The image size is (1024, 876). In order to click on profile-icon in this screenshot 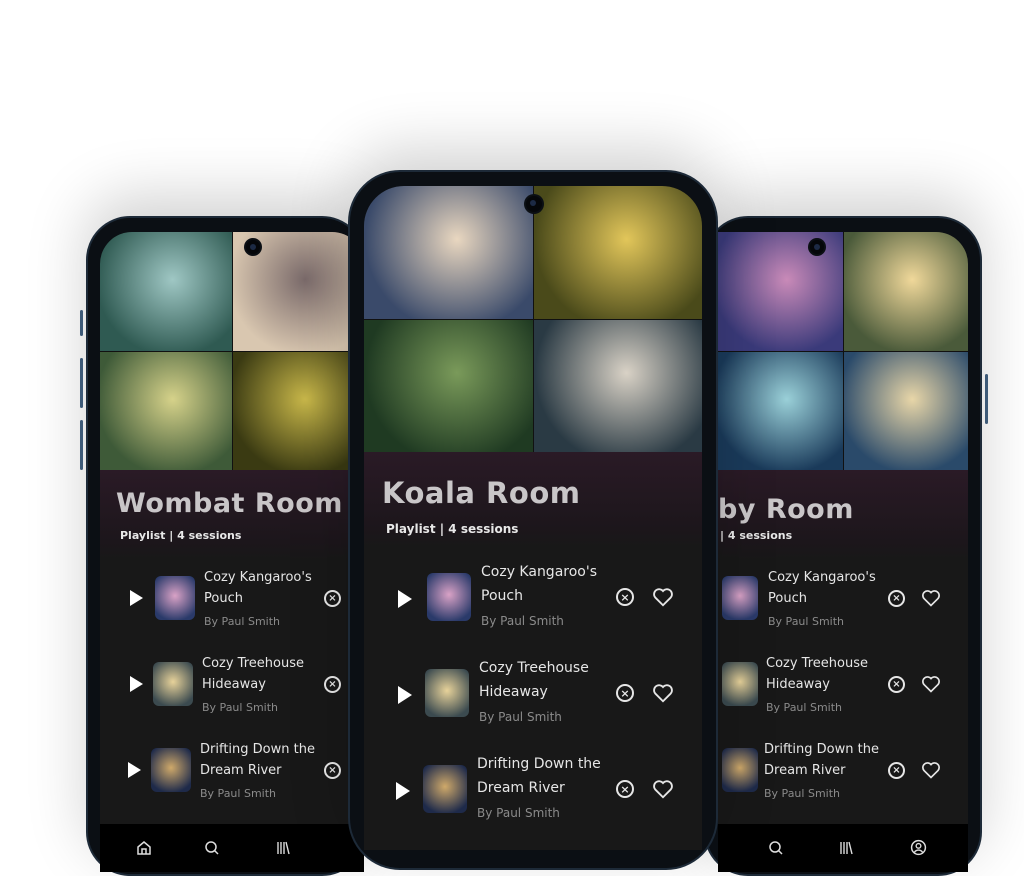, I will do `click(918, 847)`.